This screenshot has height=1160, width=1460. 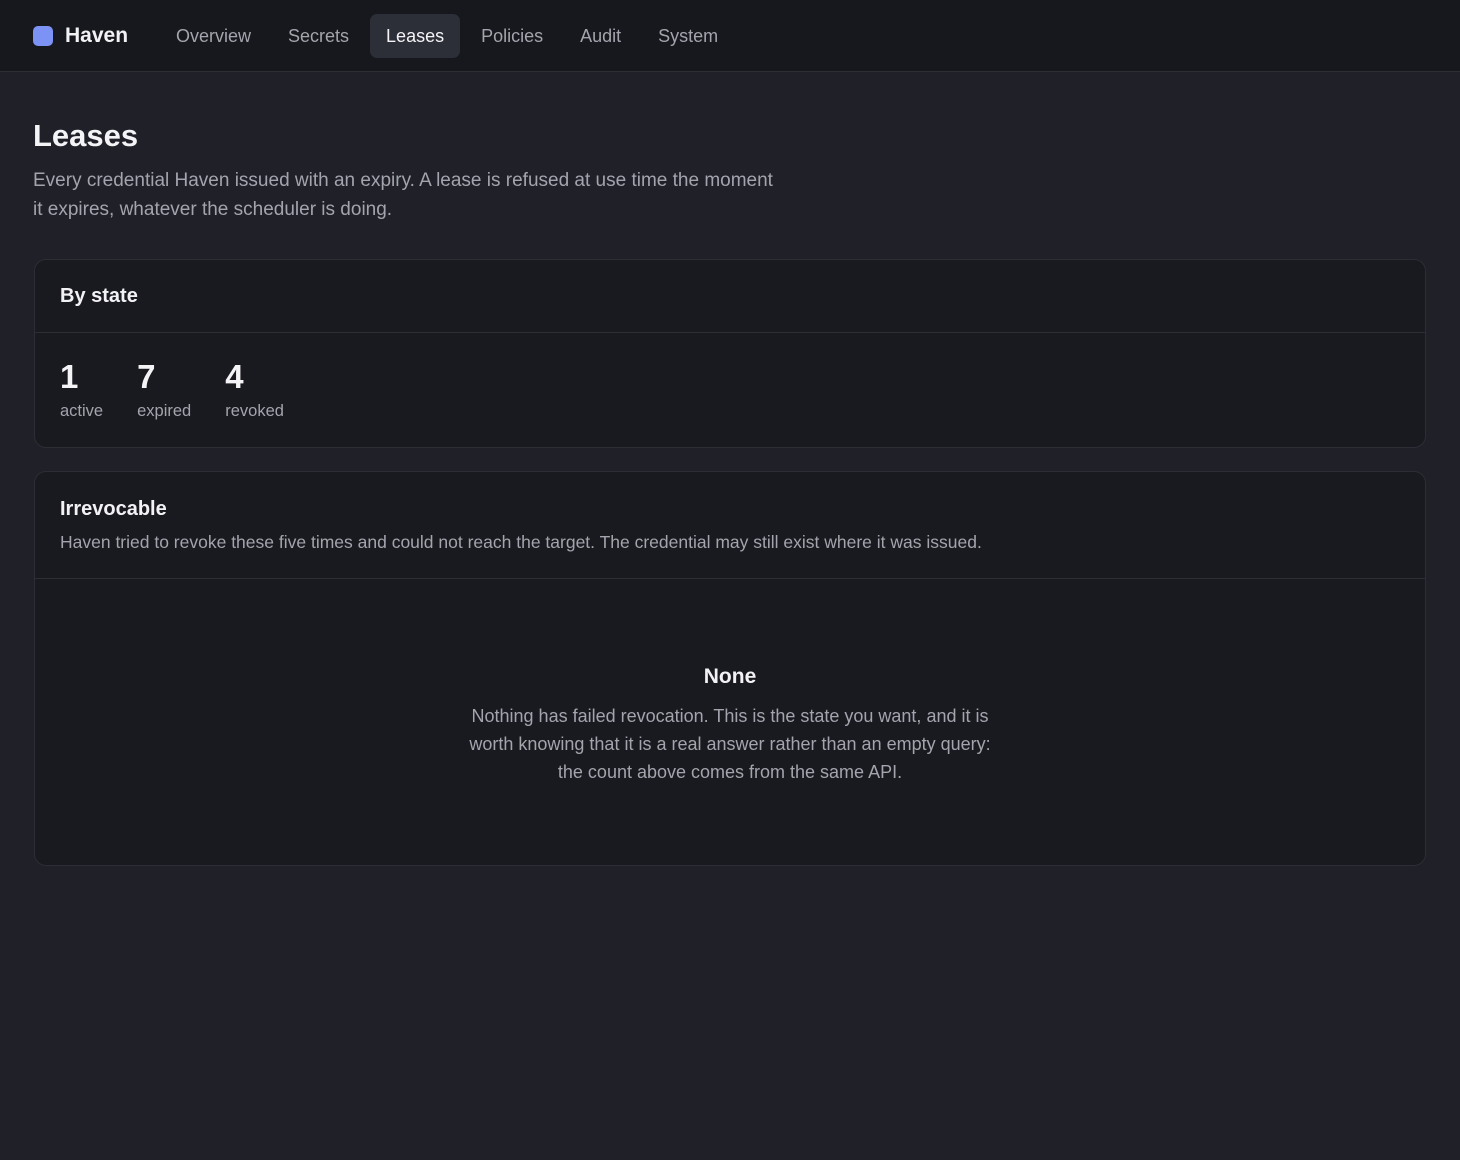 I want to click on stat-active-label: active, so click(x=82, y=411).